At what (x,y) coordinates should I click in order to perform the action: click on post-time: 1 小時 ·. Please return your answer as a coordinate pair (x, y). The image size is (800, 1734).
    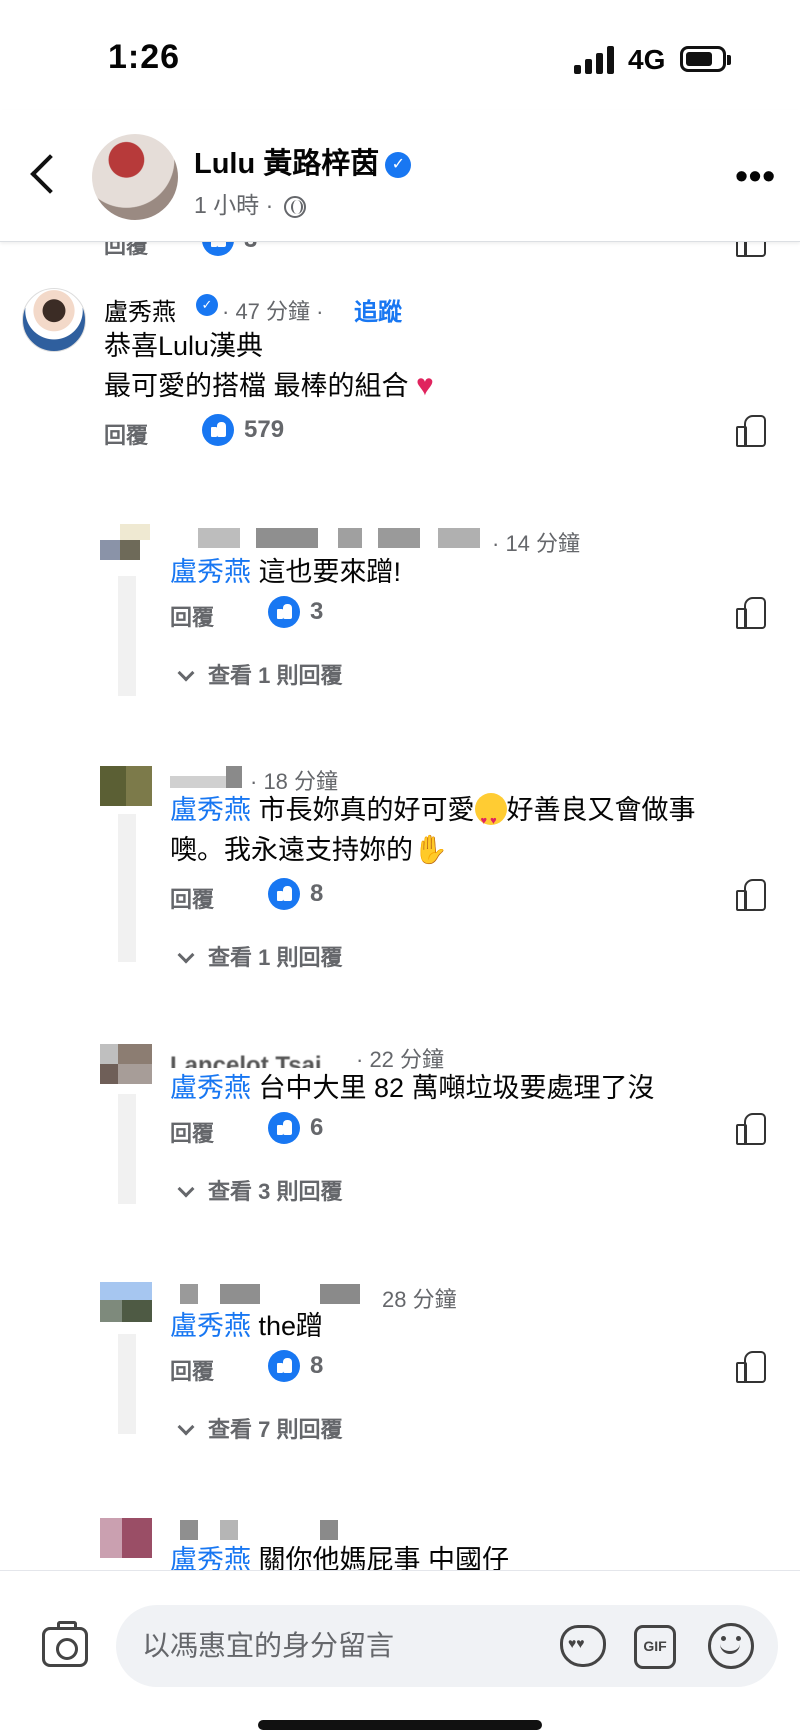
    Looking at the image, I should click on (234, 205).